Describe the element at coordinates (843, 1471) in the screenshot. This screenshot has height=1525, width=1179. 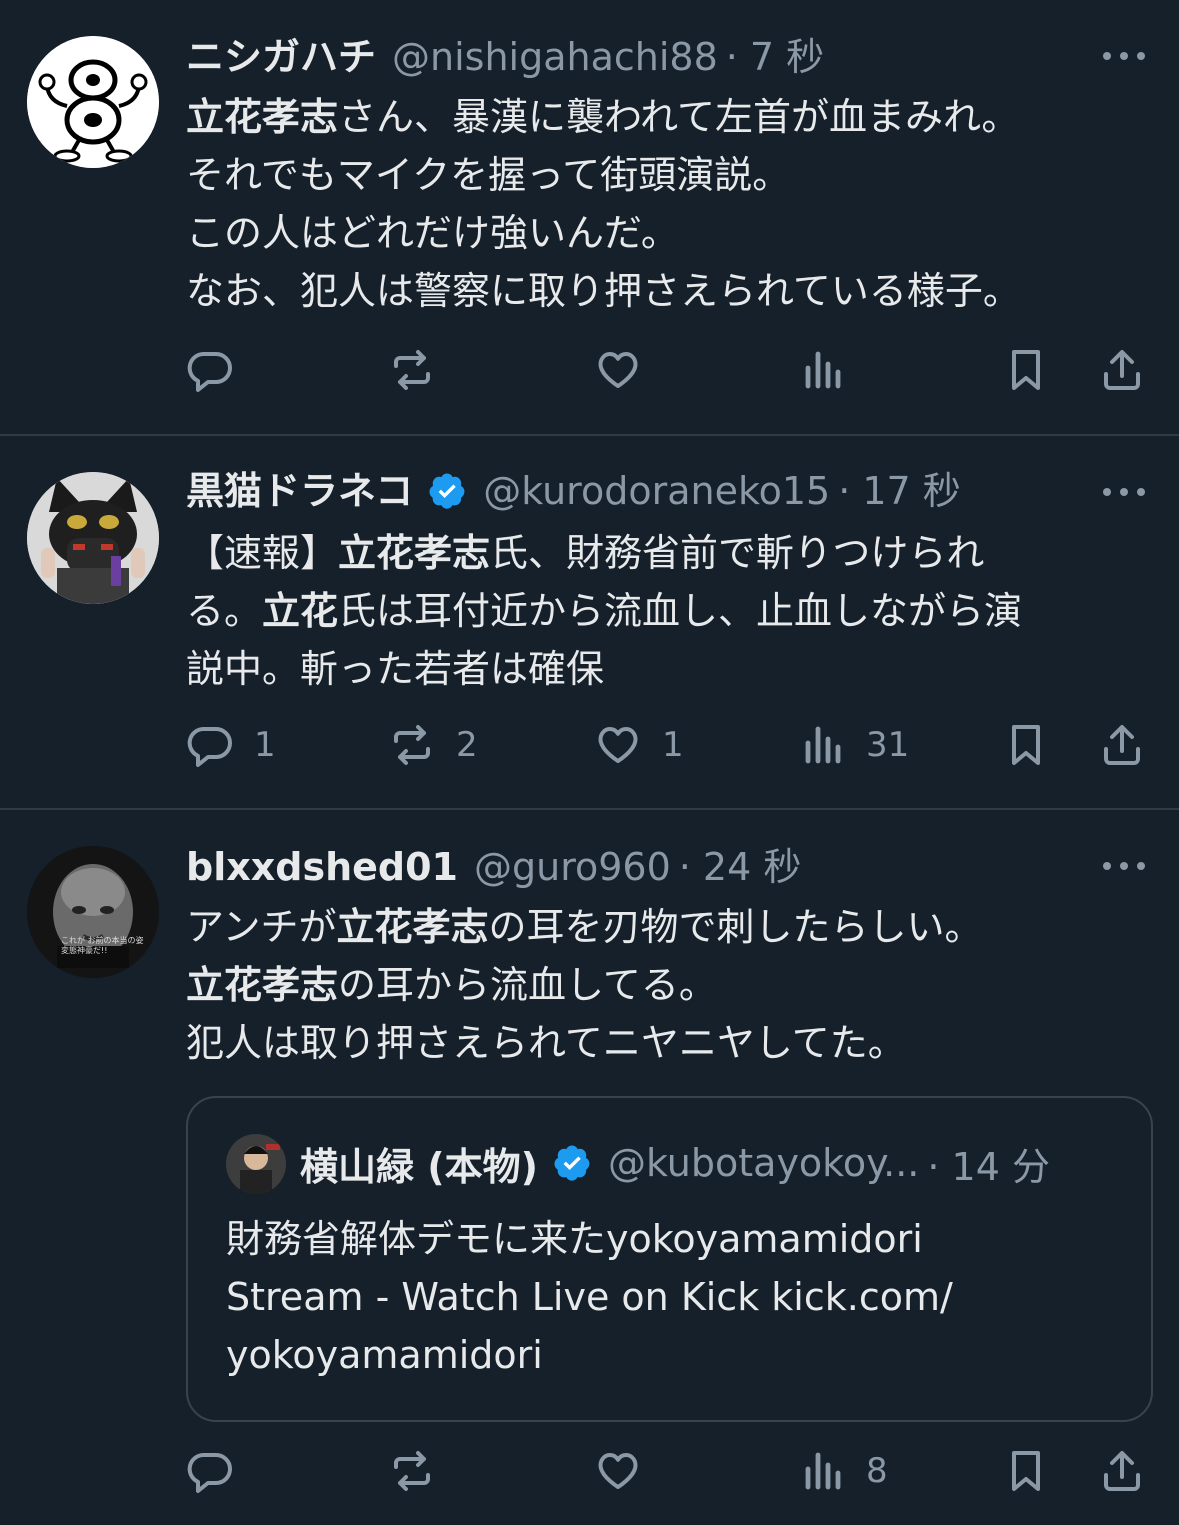
I see `views-button: 8` at that location.